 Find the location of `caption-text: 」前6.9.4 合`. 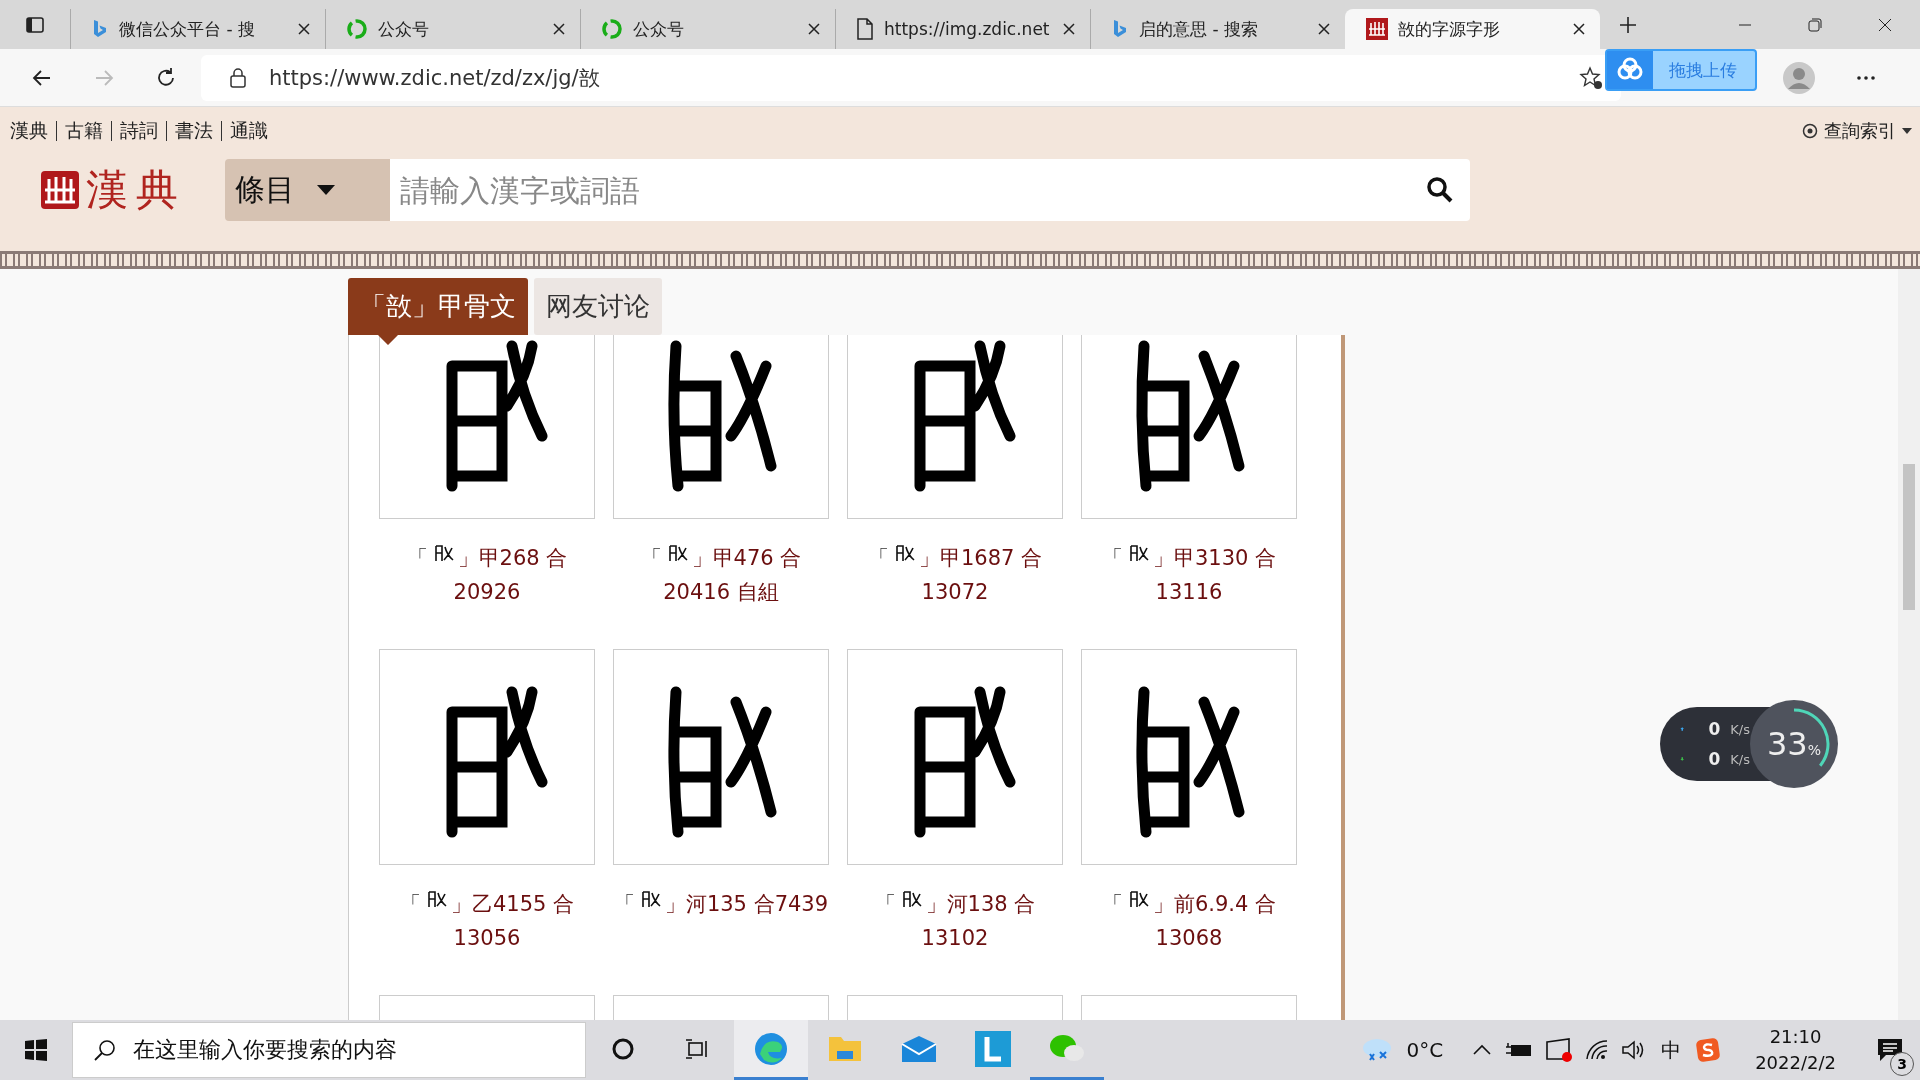

caption-text: 」前6.9.4 合 is located at coordinates (1214, 904).